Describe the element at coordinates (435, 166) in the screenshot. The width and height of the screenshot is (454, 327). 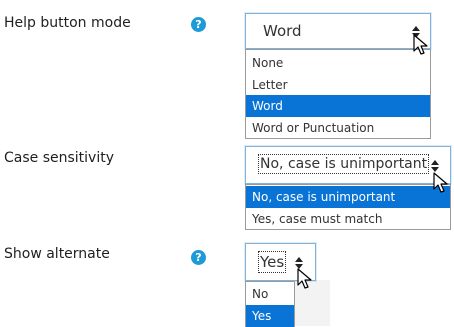
I see `select-arrows-icon` at that location.